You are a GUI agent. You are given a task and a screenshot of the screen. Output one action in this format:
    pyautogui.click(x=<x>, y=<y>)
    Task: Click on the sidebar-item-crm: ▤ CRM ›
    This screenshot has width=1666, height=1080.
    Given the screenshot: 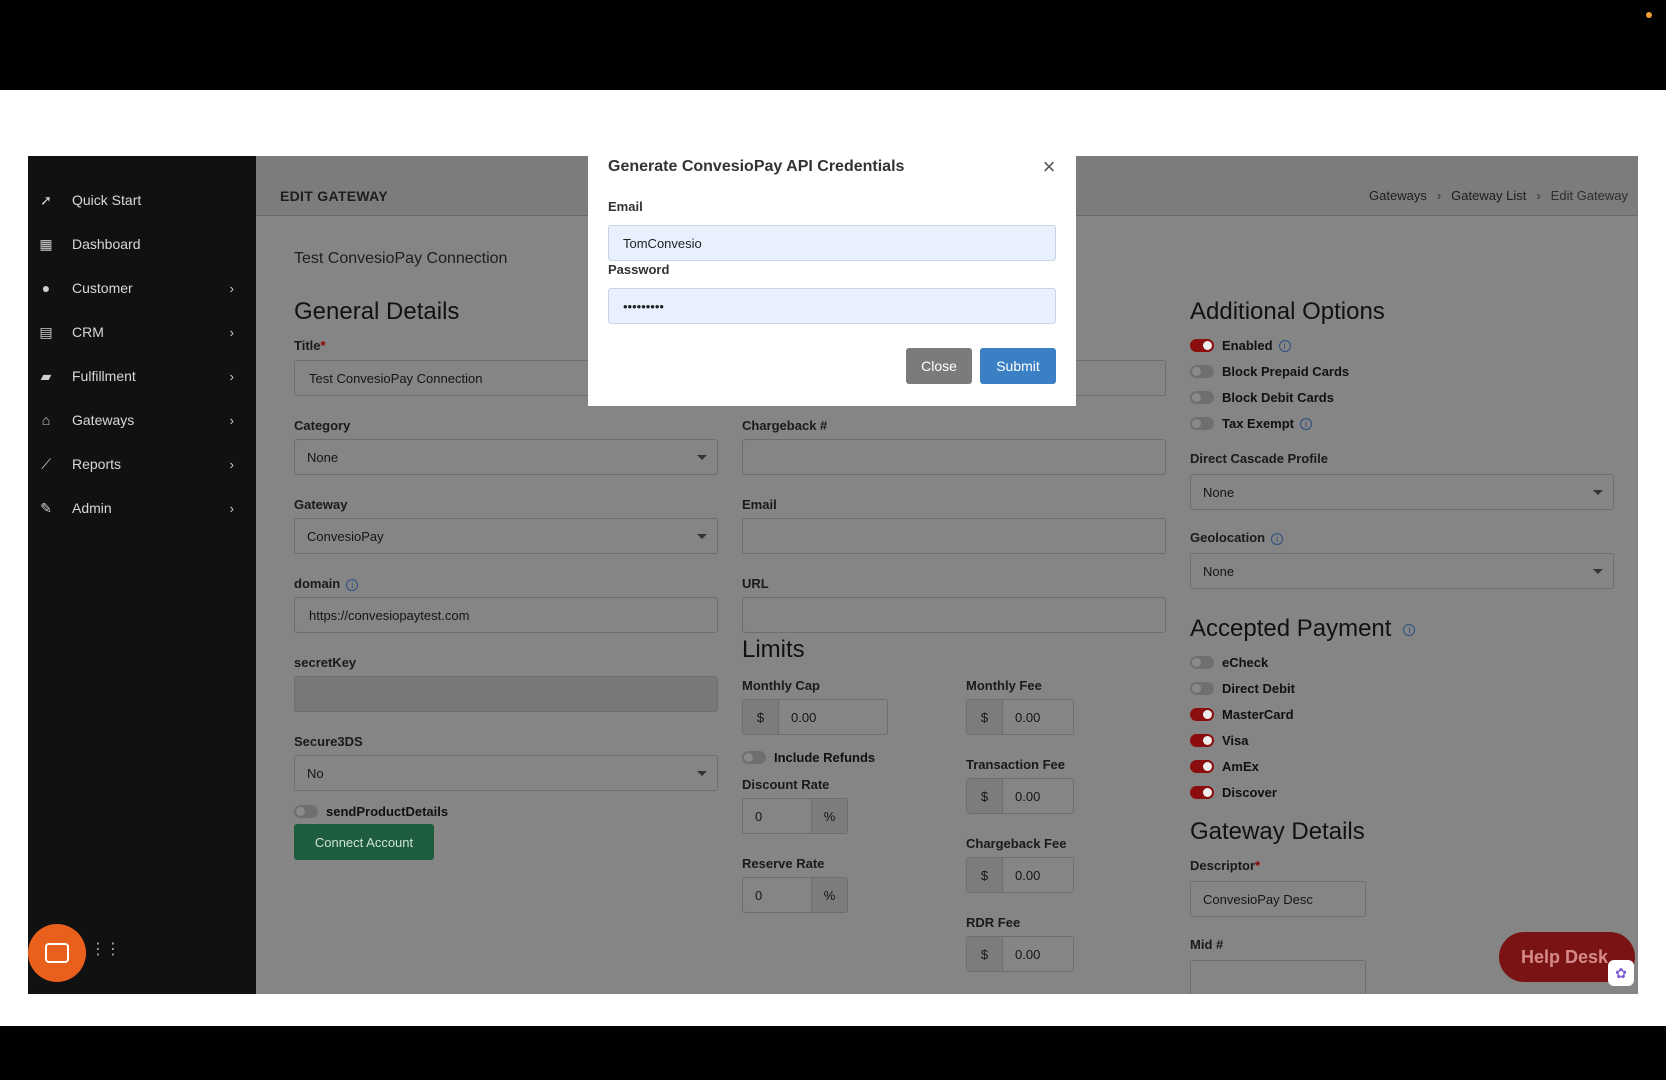 What is the action you would take?
    pyautogui.click(x=142, y=332)
    